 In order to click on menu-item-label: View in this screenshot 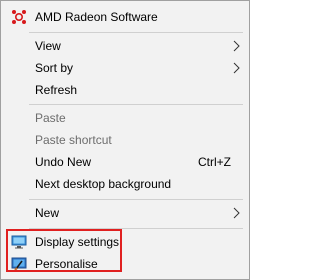, I will do `click(48, 46)`.